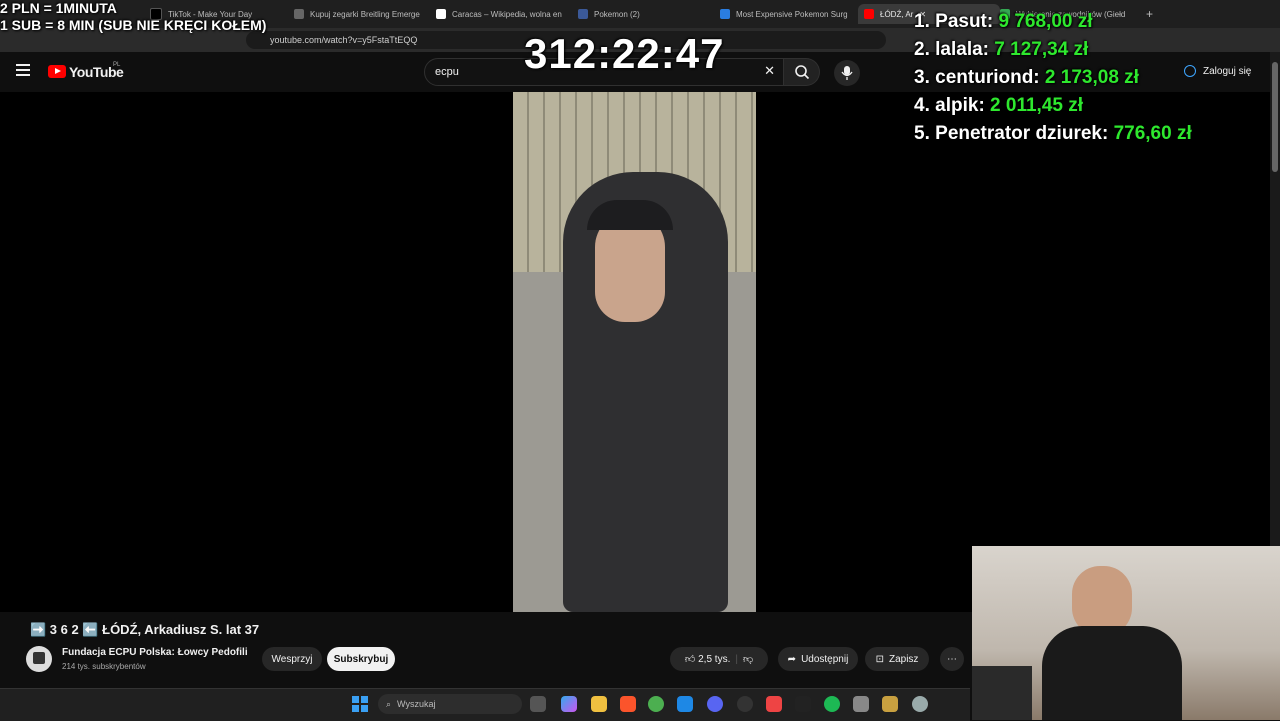 The image size is (1280, 721). I want to click on microphone-icon, so click(847, 73).